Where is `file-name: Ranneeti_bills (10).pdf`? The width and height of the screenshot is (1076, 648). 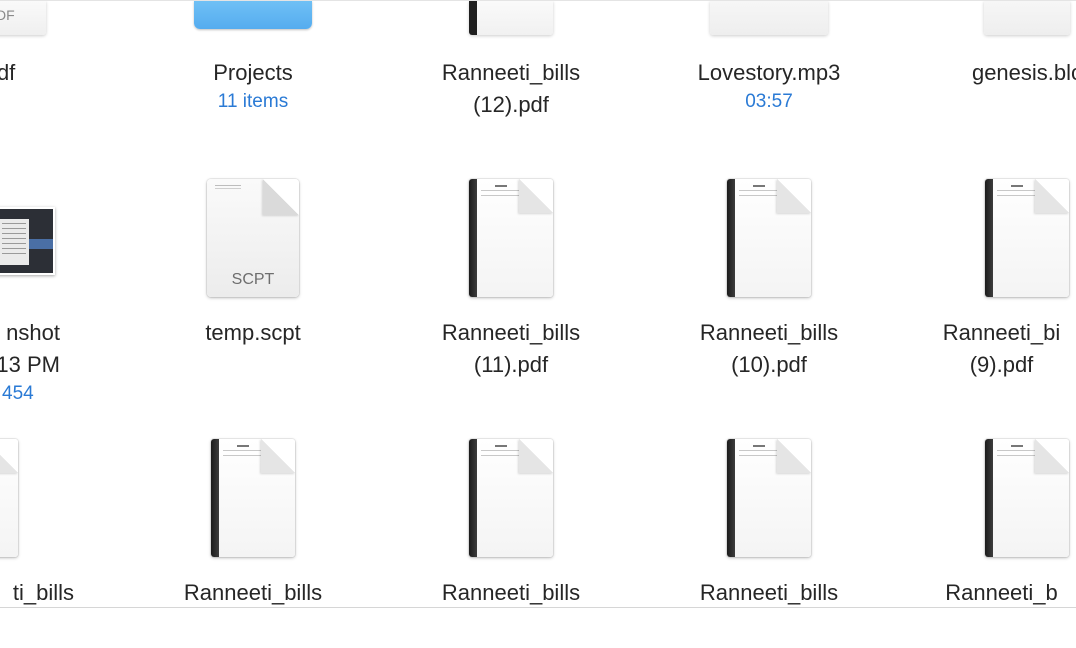
file-name: Ranneeti_bills (10).pdf is located at coordinates (769, 348).